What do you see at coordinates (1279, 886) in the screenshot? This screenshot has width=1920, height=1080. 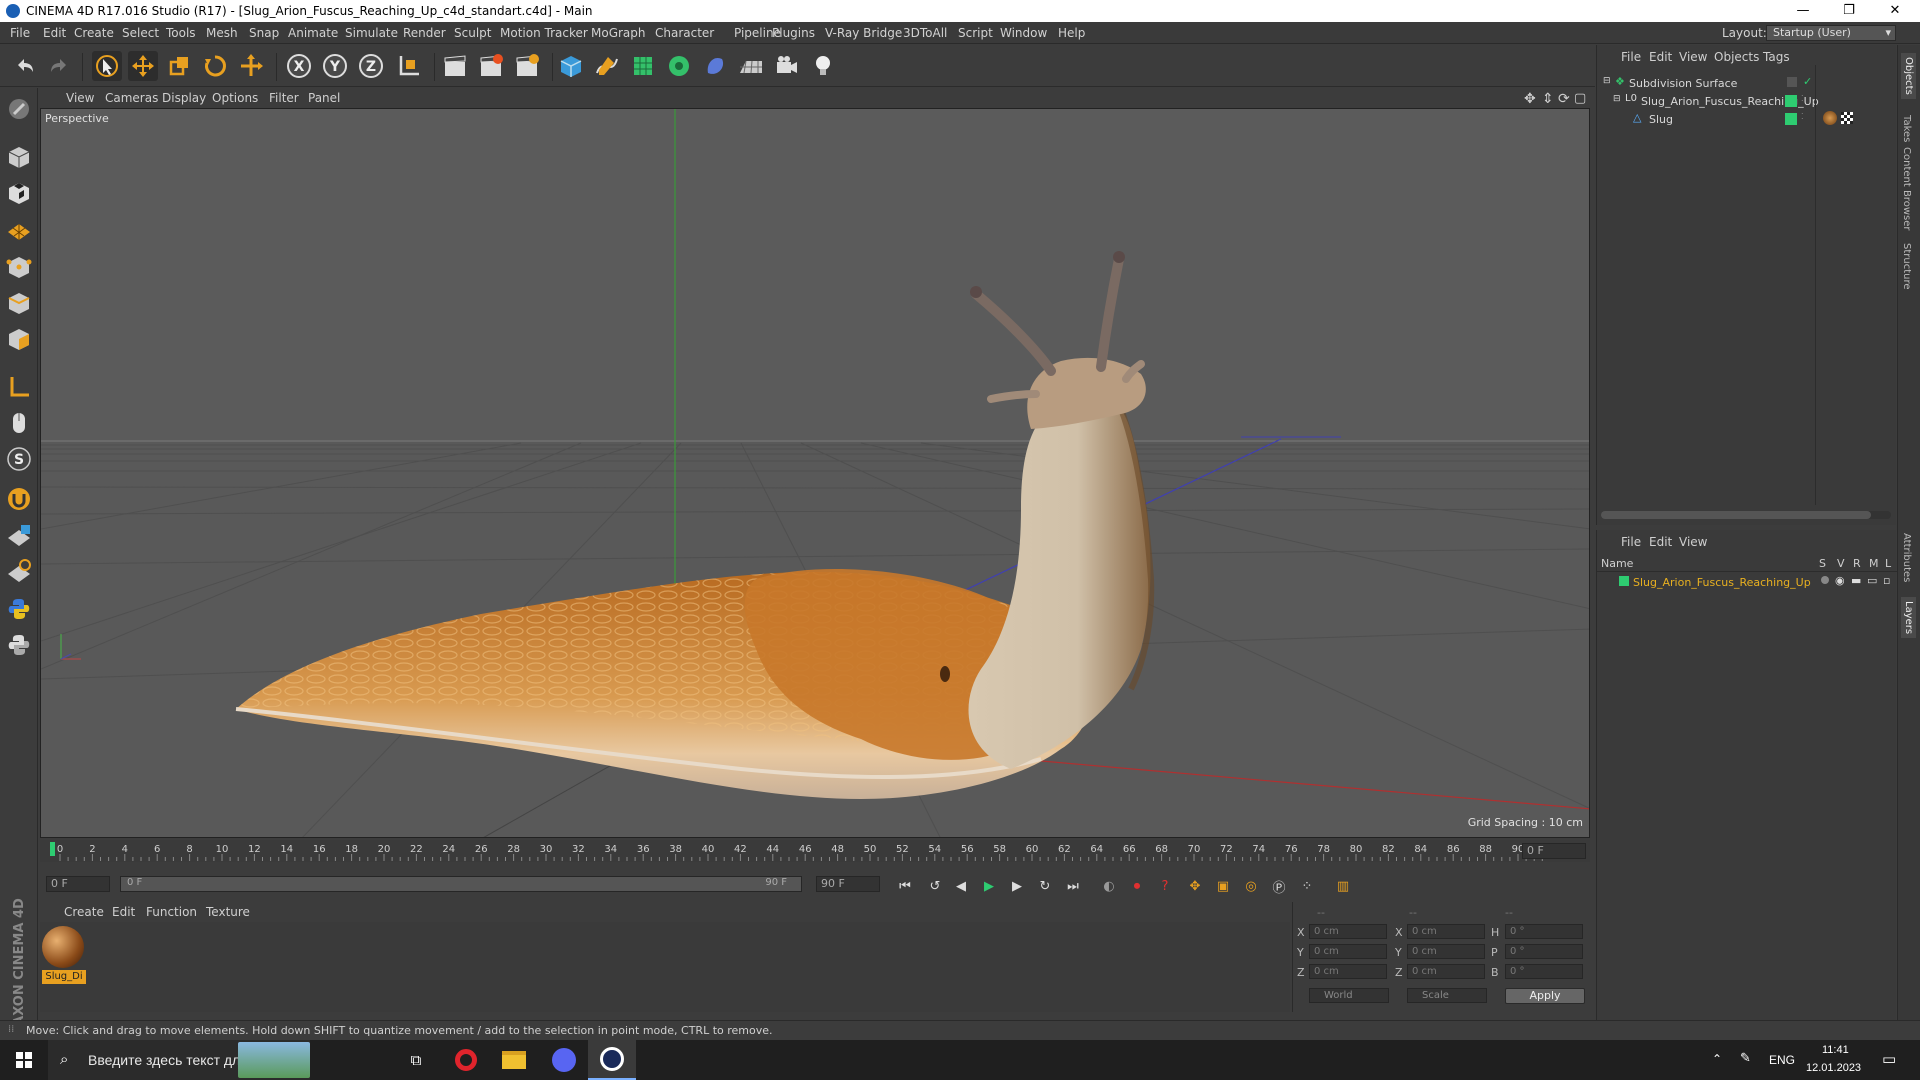 I see `key-parameter-button: Ⓟ` at bounding box center [1279, 886].